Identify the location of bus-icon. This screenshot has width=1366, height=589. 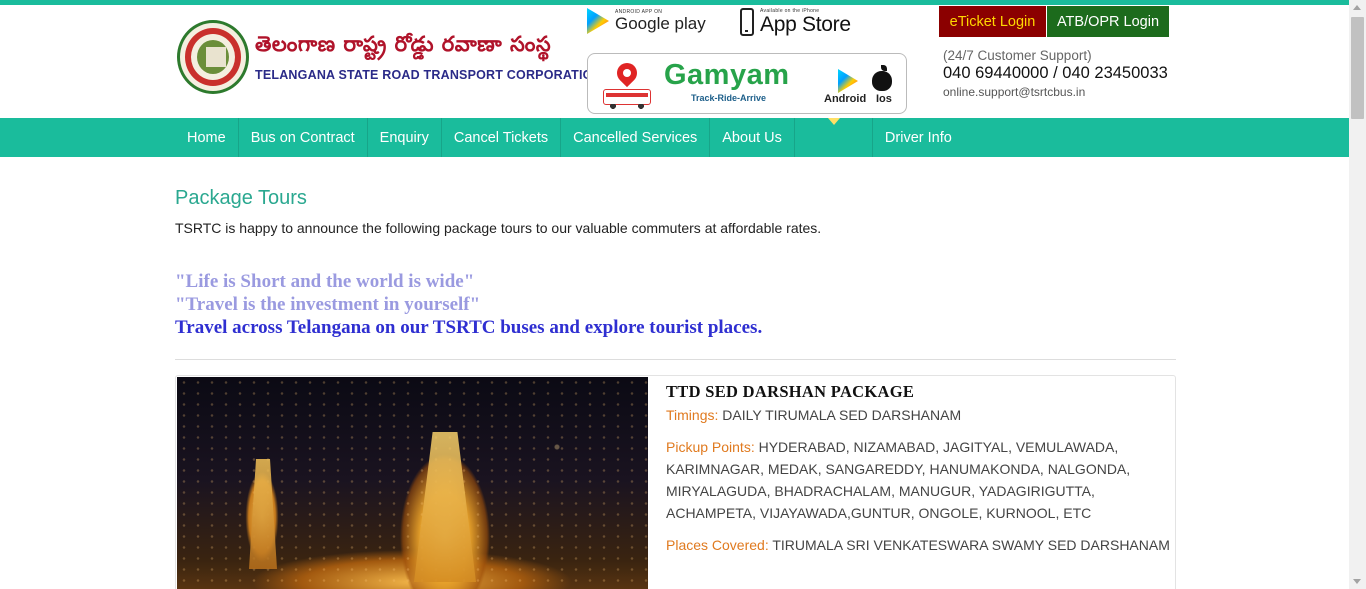
(627, 99).